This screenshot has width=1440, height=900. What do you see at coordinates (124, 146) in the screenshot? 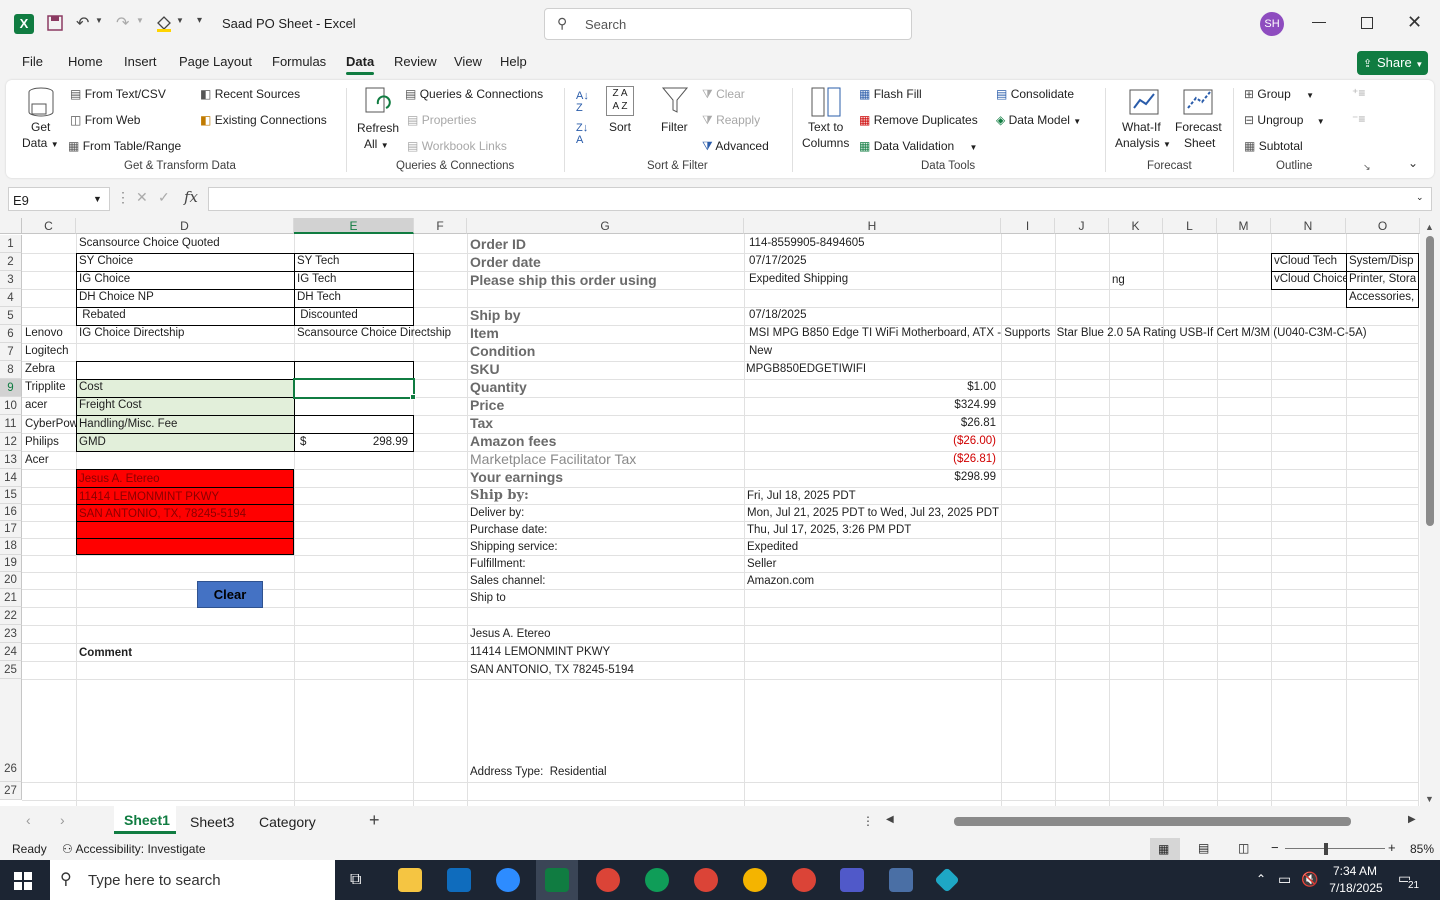
I see `from-table-range-button: ▦ From Table/Range` at bounding box center [124, 146].